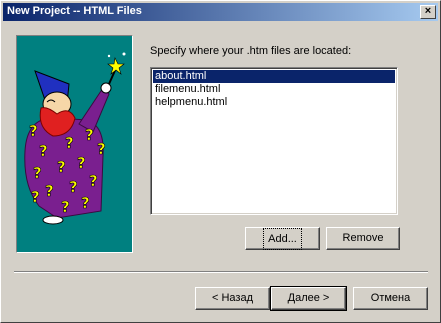 This screenshot has width=441, height=323. I want to click on back-button: < Назад, so click(232, 298).